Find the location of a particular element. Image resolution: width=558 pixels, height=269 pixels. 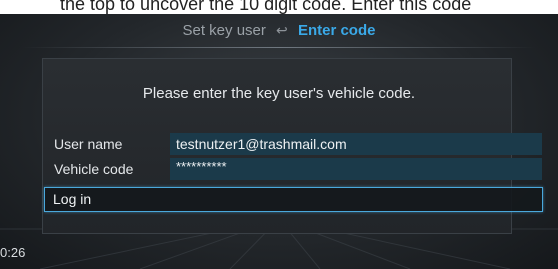

video-timestamp: 0:26 is located at coordinates (13, 252).